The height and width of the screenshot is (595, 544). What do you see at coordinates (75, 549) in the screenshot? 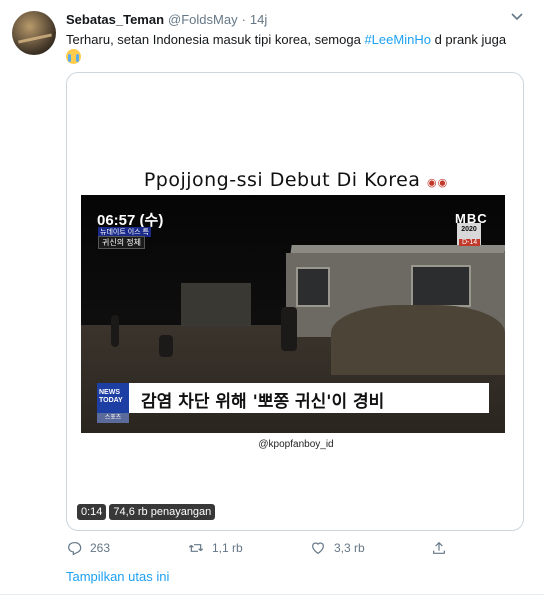
I see `reply-icon` at bounding box center [75, 549].